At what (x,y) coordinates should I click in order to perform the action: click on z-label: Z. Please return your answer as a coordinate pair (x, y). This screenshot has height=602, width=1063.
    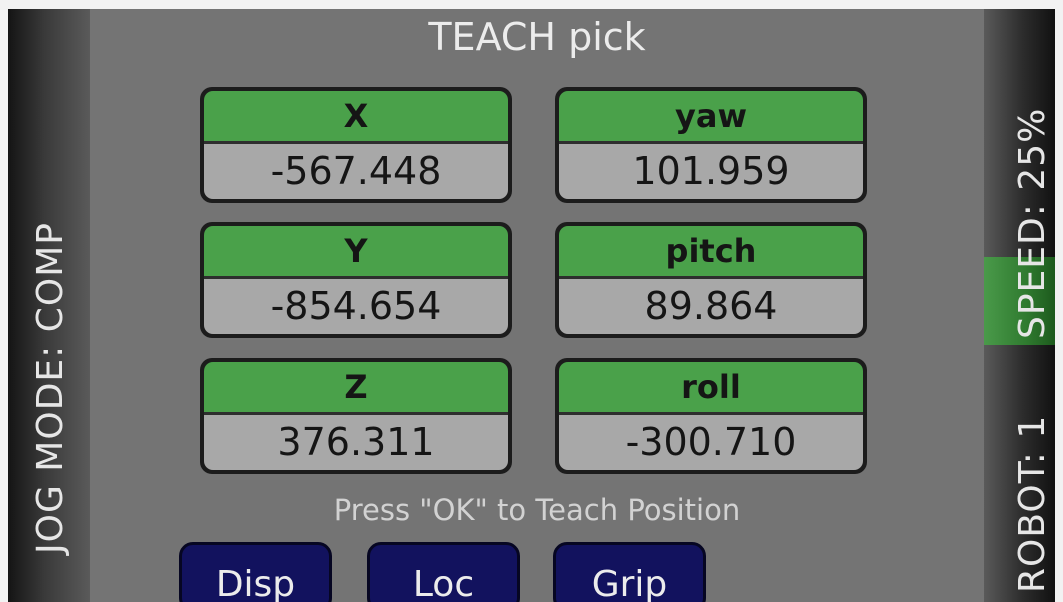
    Looking at the image, I should click on (356, 388).